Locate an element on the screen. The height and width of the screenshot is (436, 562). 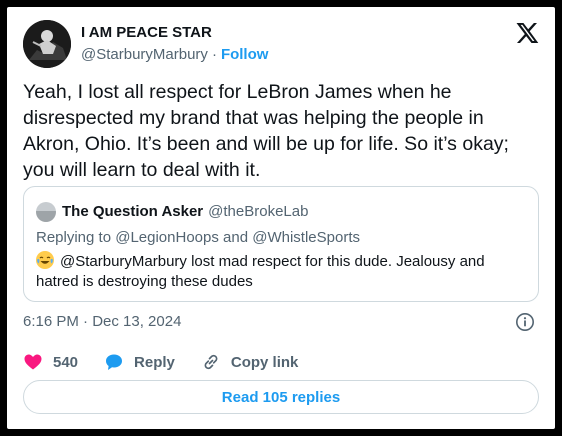
copy-link-label: Copy link is located at coordinates (264, 362).